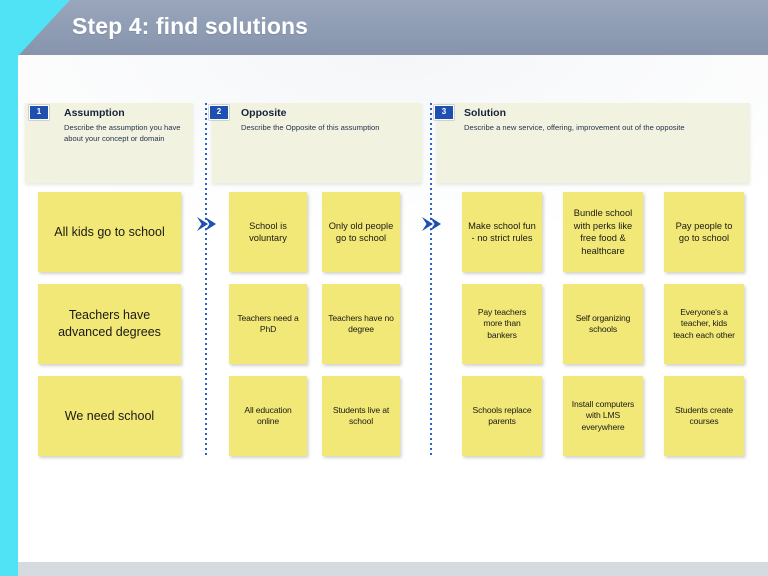  What do you see at coordinates (94, 113) in the screenshot?
I see `column-heading-assumption: Assumption` at bounding box center [94, 113].